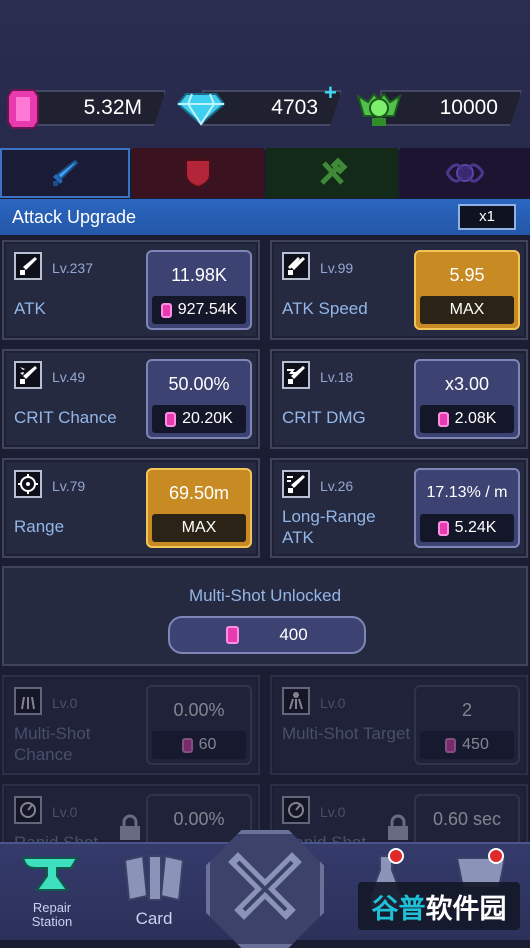 This screenshot has height=948, width=530. Describe the element at coordinates (398, 908) in the screenshot. I see `watermark-part1: 谷普` at that location.